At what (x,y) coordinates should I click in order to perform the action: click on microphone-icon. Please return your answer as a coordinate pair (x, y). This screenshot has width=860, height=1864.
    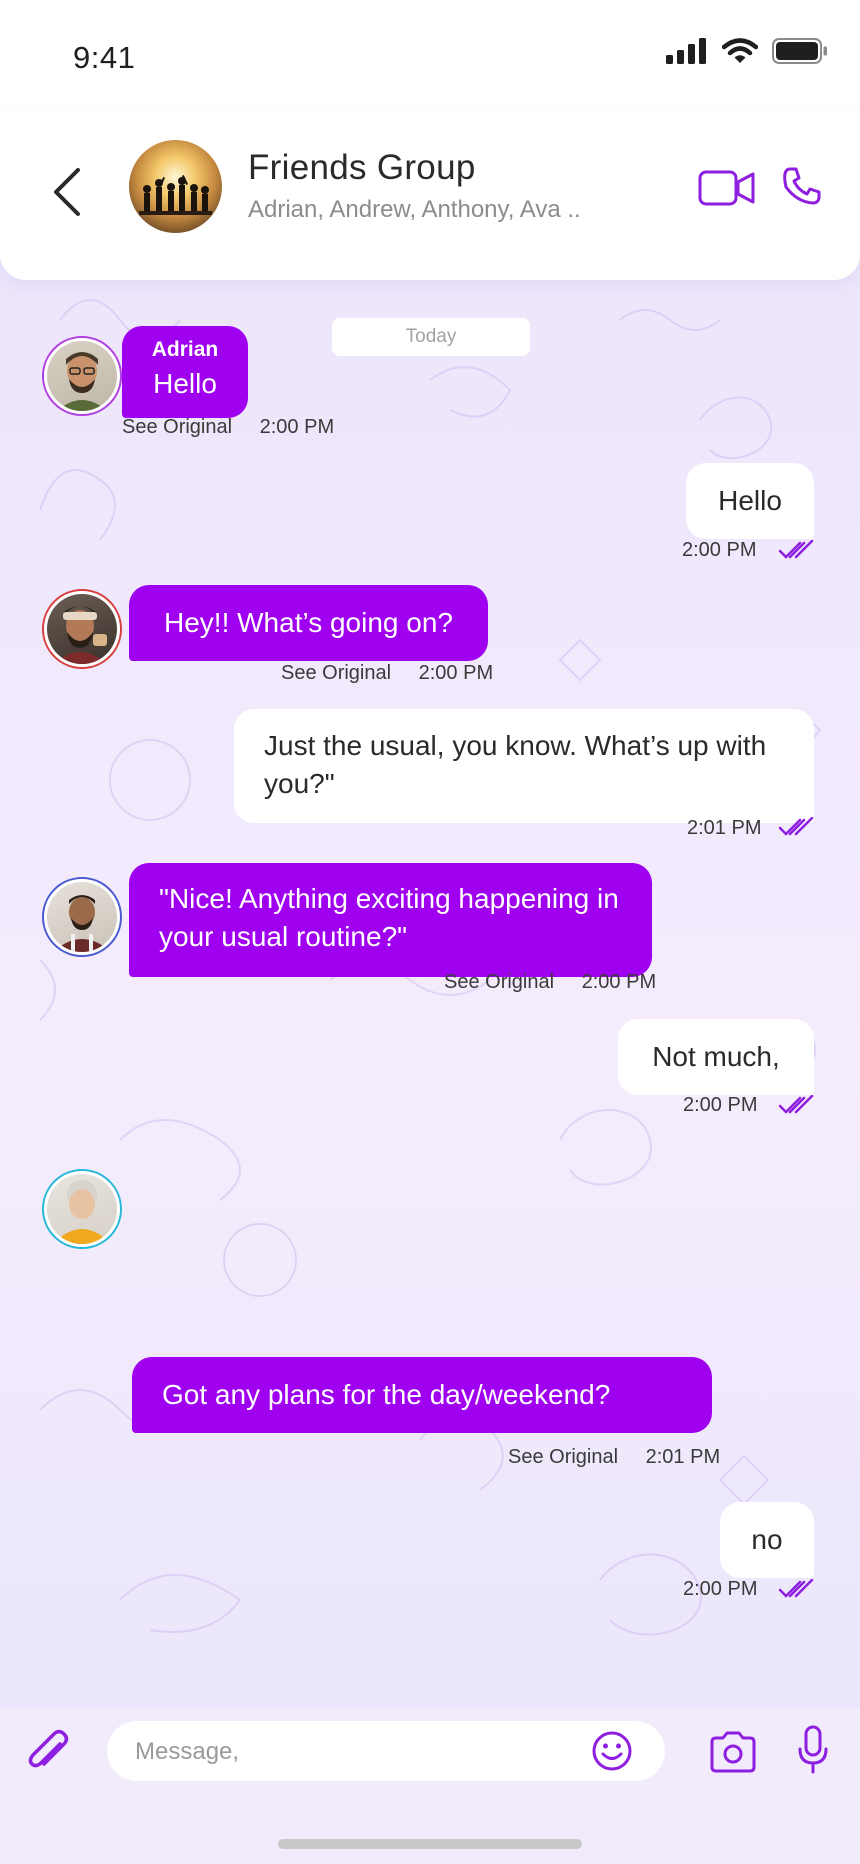
    Looking at the image, I should click on (813, 1750).